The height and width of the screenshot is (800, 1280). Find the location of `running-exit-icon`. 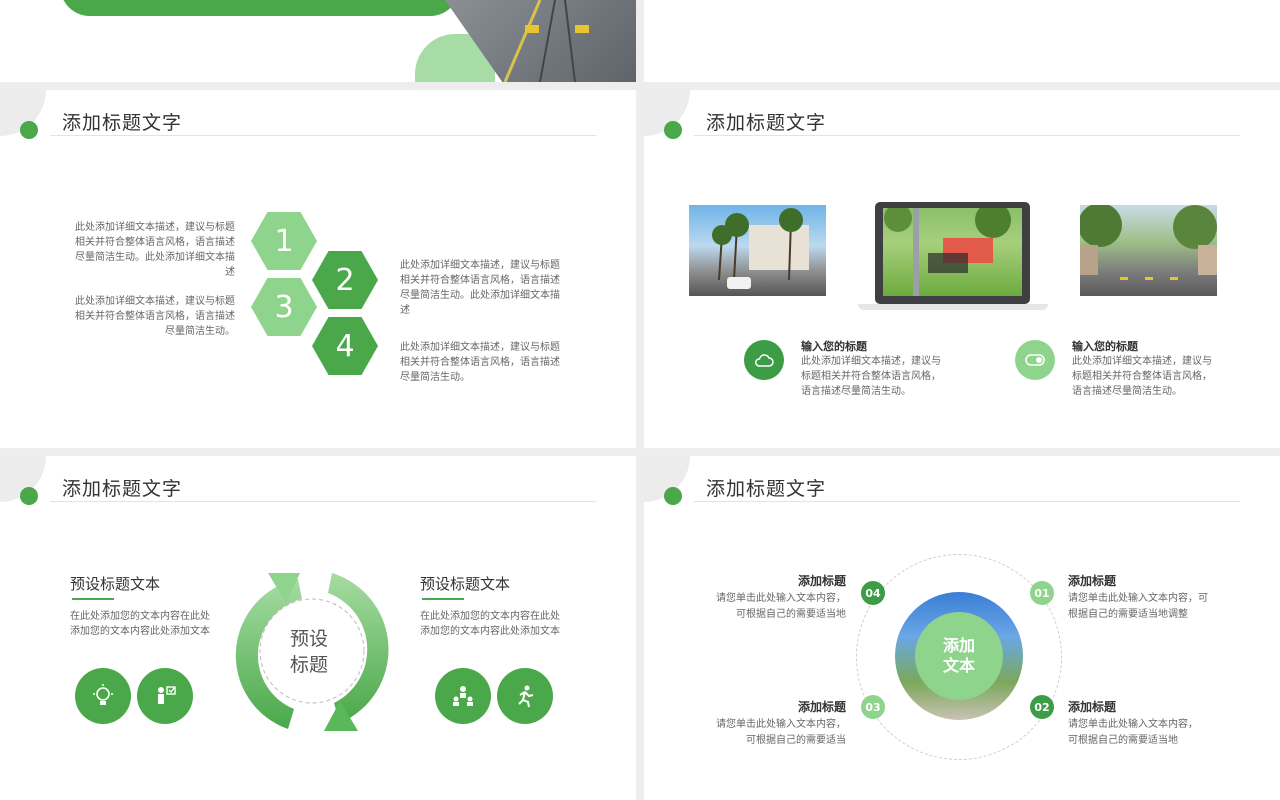

running-exit-icon is located at coordinates (525, 696).